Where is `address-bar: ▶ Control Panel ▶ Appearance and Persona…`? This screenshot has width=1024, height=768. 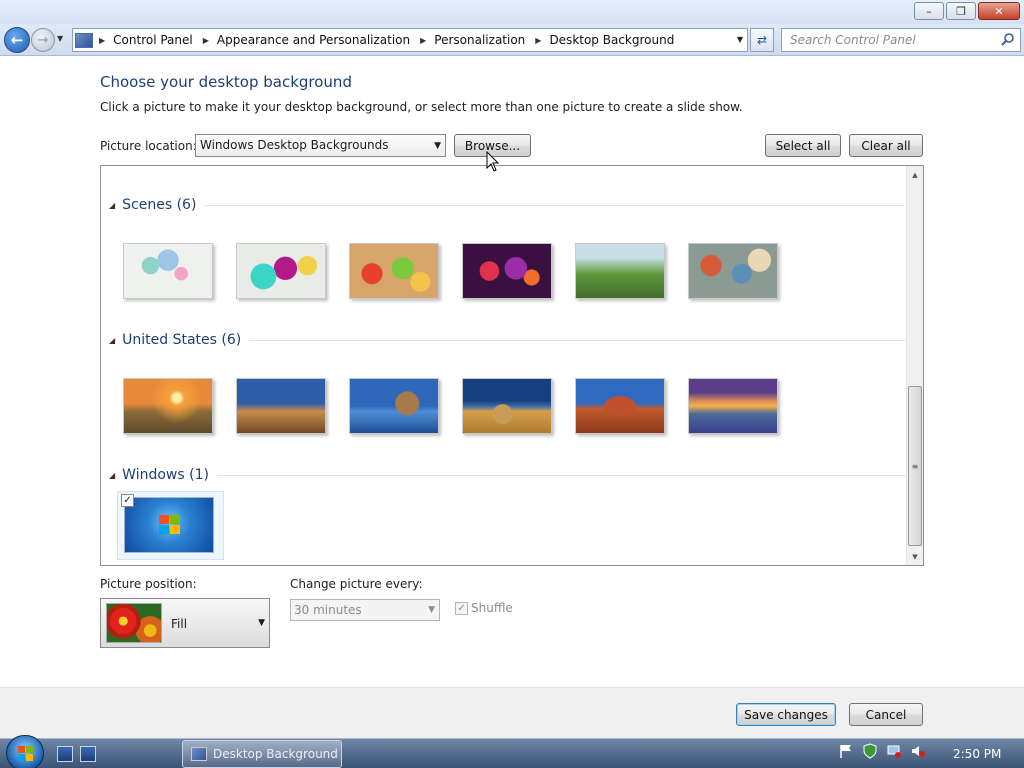 address-bar: ▶ Control Panel ▶ Appearance and Persona… is located at coordinates (410, 40).